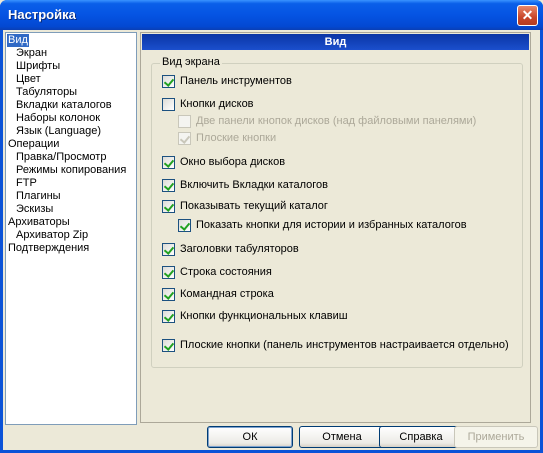 This screenshot has width=543, height=453. What do you see at coordinates (421, 437) in the screenshot?
I see `help-button: Справка` at bounding box center [421, 437].